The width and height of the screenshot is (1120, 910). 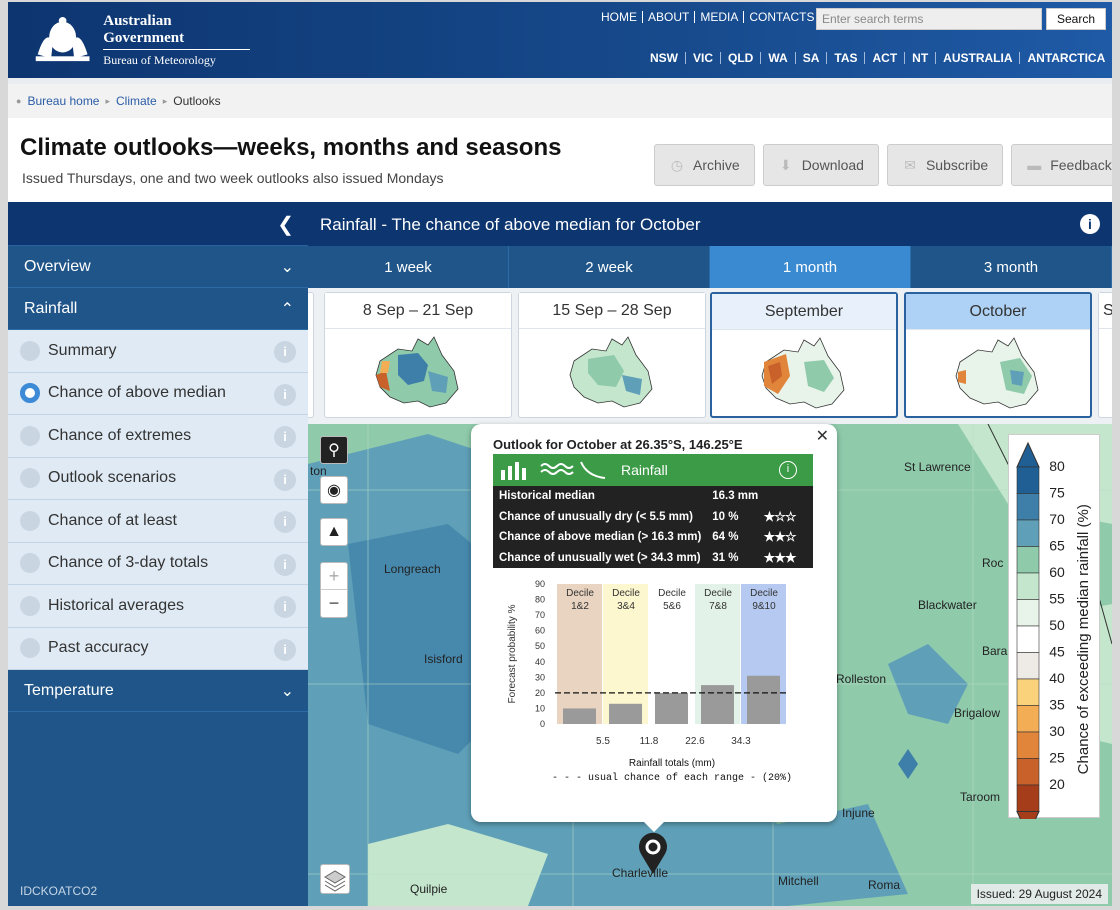 What do you see at coordinates (704, 165) in the screenshot?
I see `archive-button: ◷ Archive` at bounding box center [704, 165].